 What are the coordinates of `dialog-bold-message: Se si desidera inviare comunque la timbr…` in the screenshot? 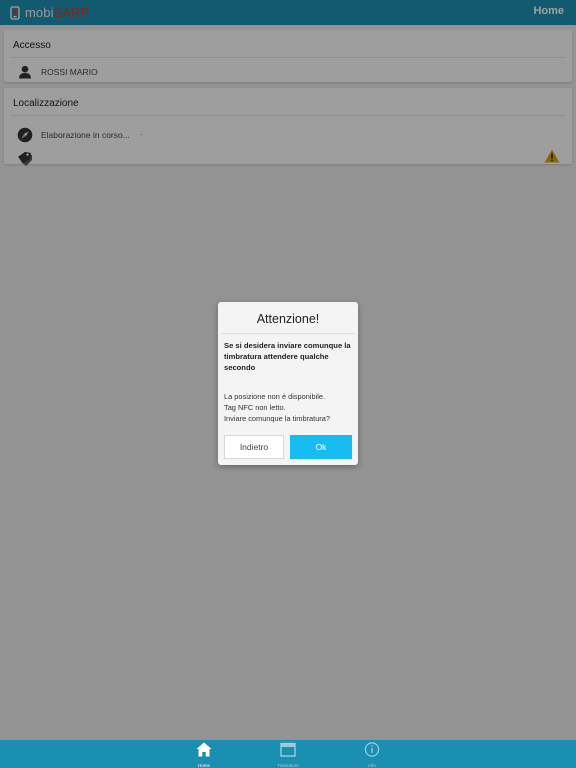 It's located at (287, 356).